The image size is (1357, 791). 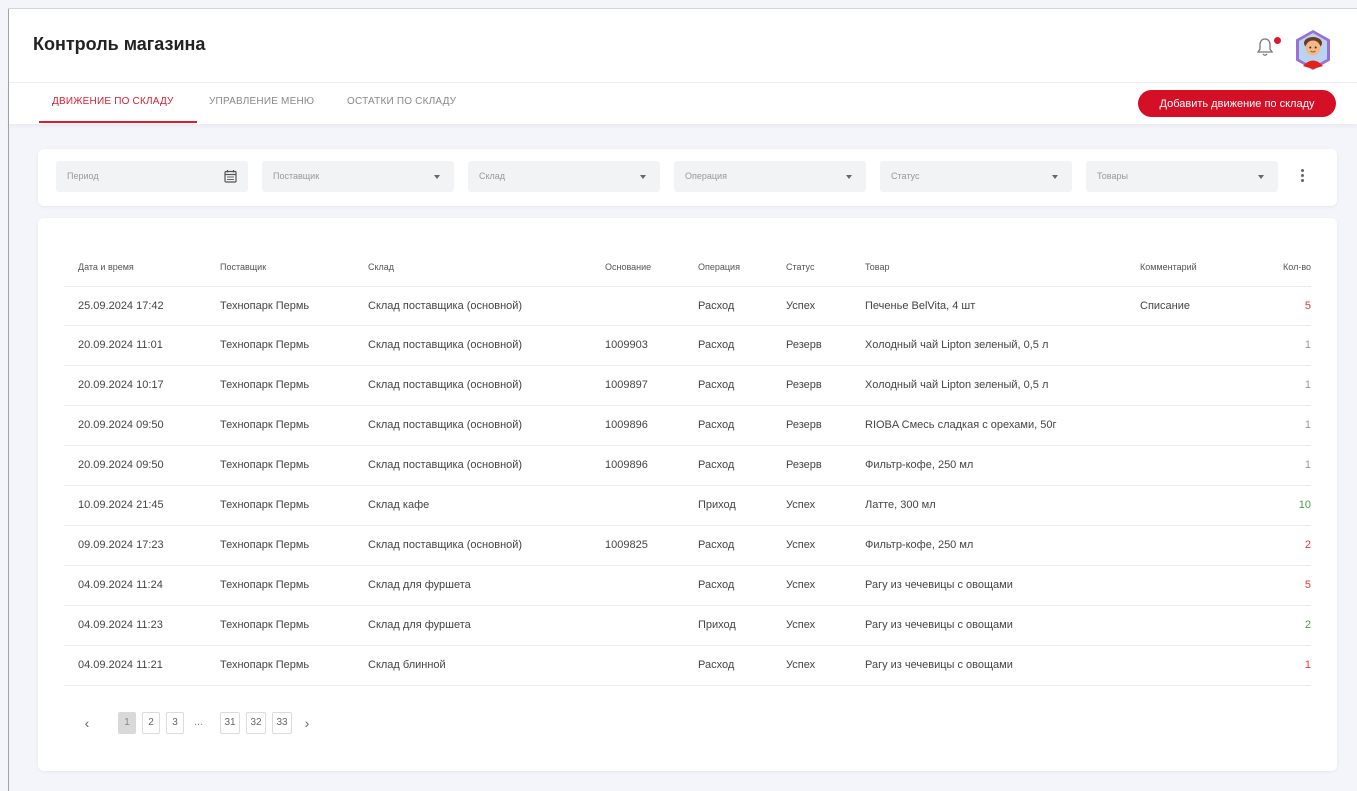 What do you see at coordinates (1265, 47) in the screenshot?
I see `bell-icon` at bounding box center [1265, 47].